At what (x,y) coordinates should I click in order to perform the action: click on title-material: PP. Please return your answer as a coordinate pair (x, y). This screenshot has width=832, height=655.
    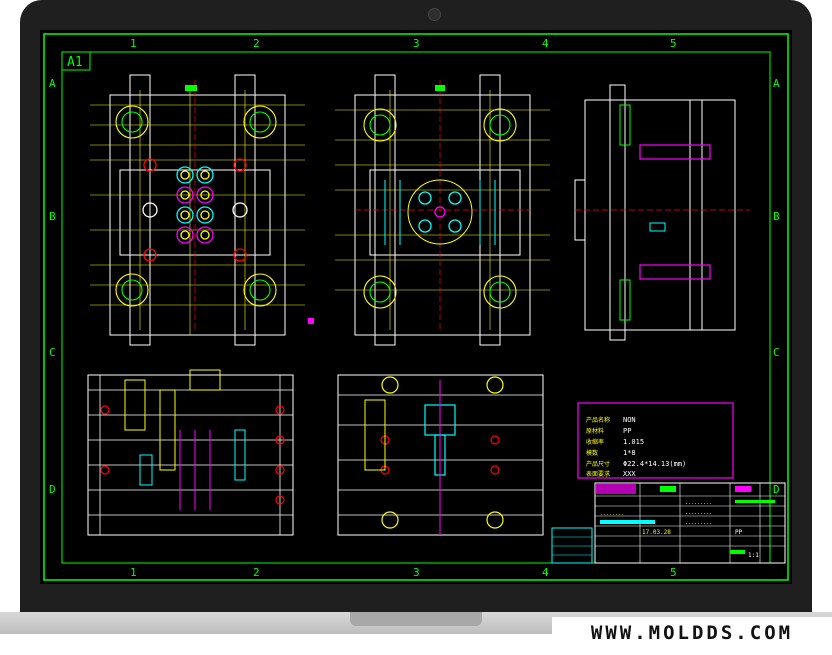
    Looking at the image, I should click on (739, 532).